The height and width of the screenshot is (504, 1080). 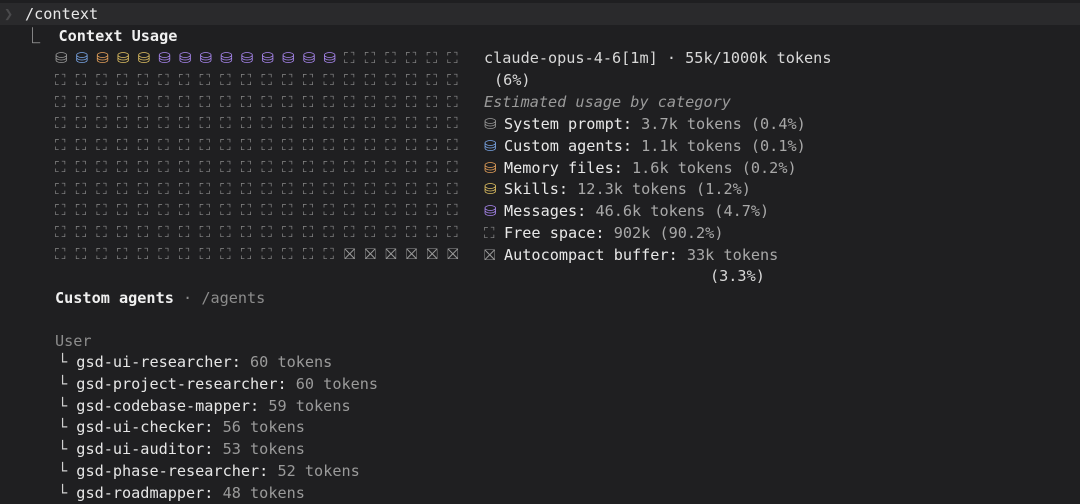 I want to click on grid-cell-custom_agents: ⛁, so click(x=82, y=58).